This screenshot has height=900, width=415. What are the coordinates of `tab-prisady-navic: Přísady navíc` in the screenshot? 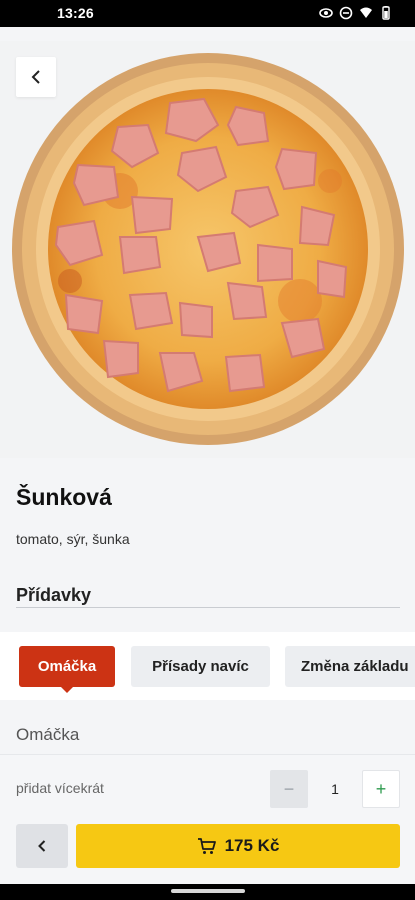 It's located at (200, 666).